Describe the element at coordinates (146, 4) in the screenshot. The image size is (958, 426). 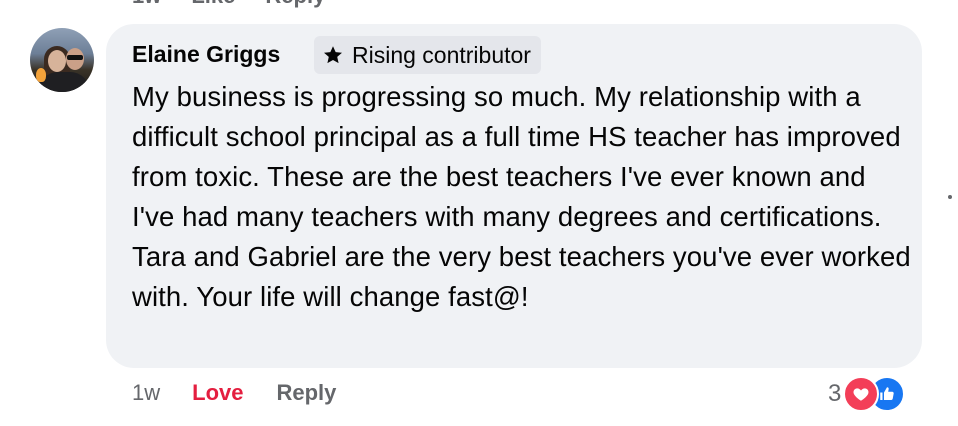
I see `previous-comment-time: 1w` at that location.